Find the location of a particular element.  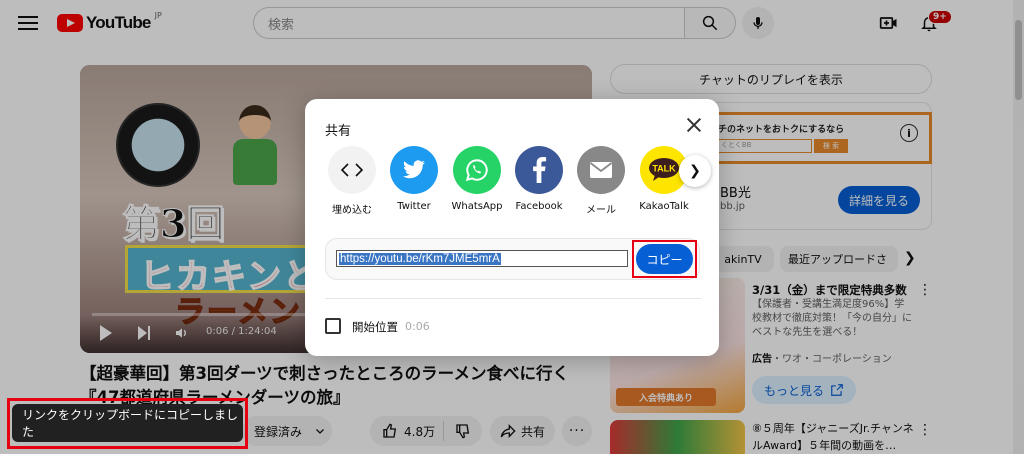

share-kakaotalk-label: KakaoTalk is located at coordinates (664, 206).